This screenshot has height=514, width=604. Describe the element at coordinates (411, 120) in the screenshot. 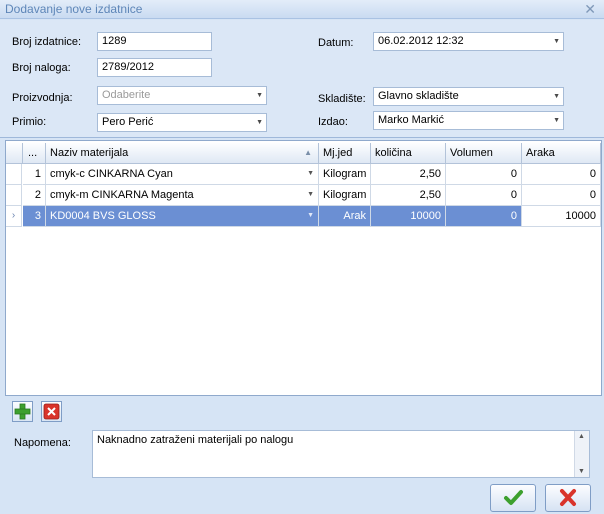

I see `izdao-value: Marko Markić` at that location.